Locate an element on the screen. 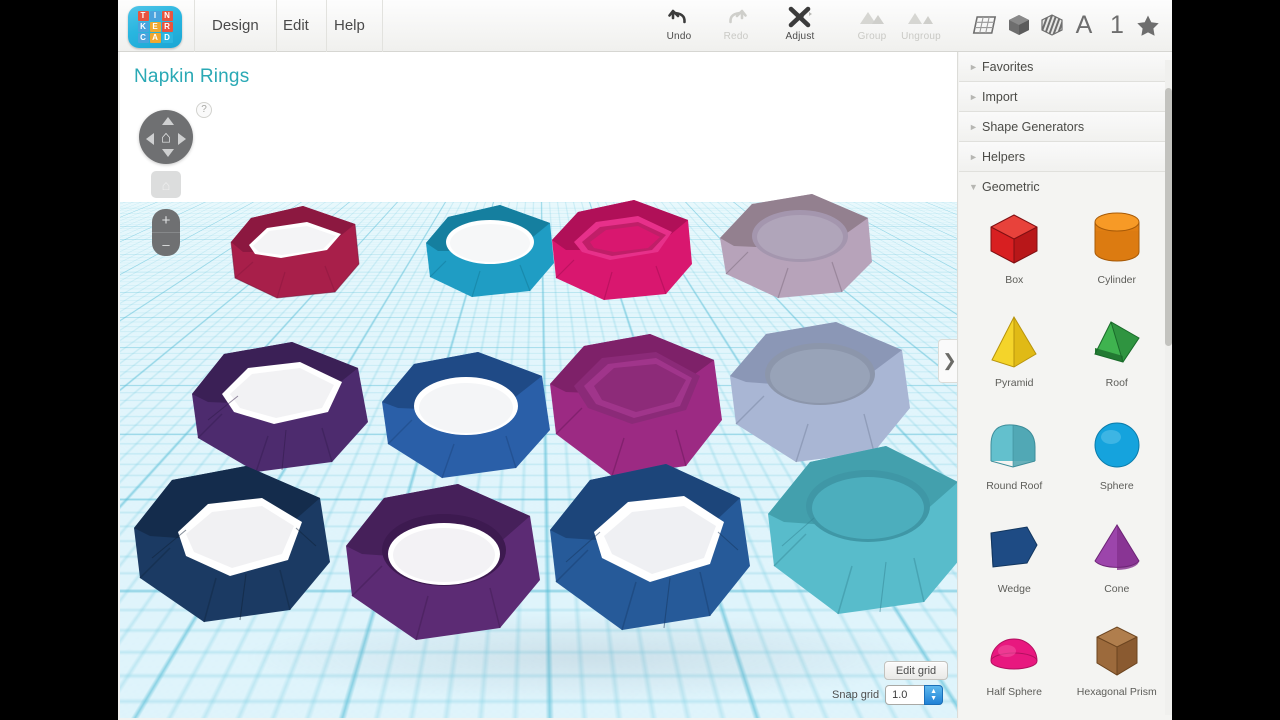  ring-blue-steel is located at coordinates (648, 552).